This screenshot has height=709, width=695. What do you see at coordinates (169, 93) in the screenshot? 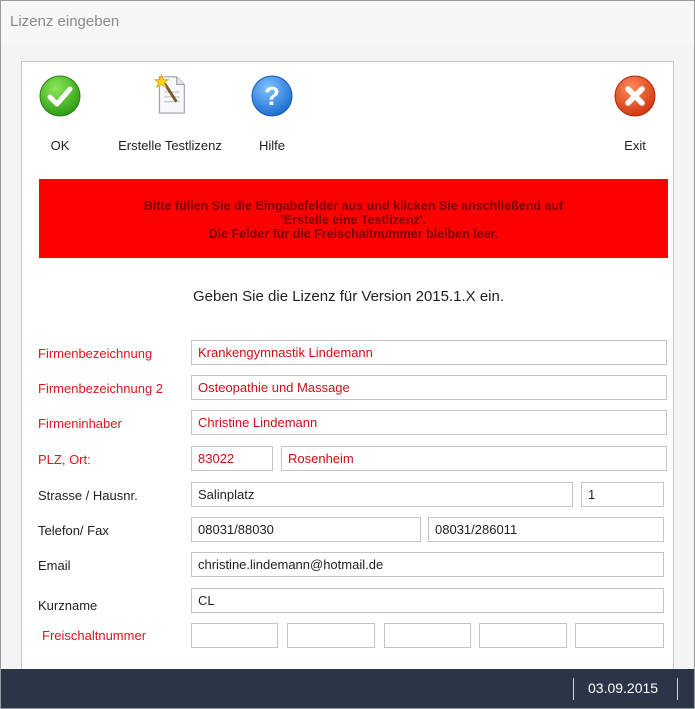
I see `document-wand-icon` at bounding box center [169, 93].